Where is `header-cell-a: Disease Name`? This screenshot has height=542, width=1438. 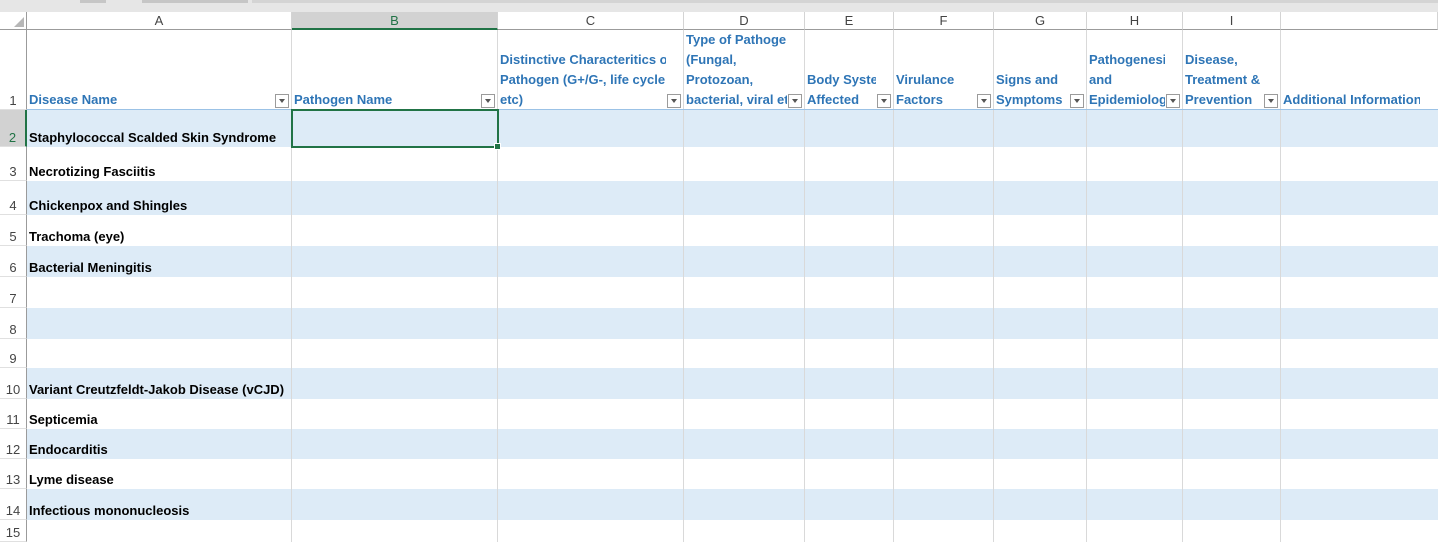 header-cell-a: Disease Name is located at coordinates (159, 70).